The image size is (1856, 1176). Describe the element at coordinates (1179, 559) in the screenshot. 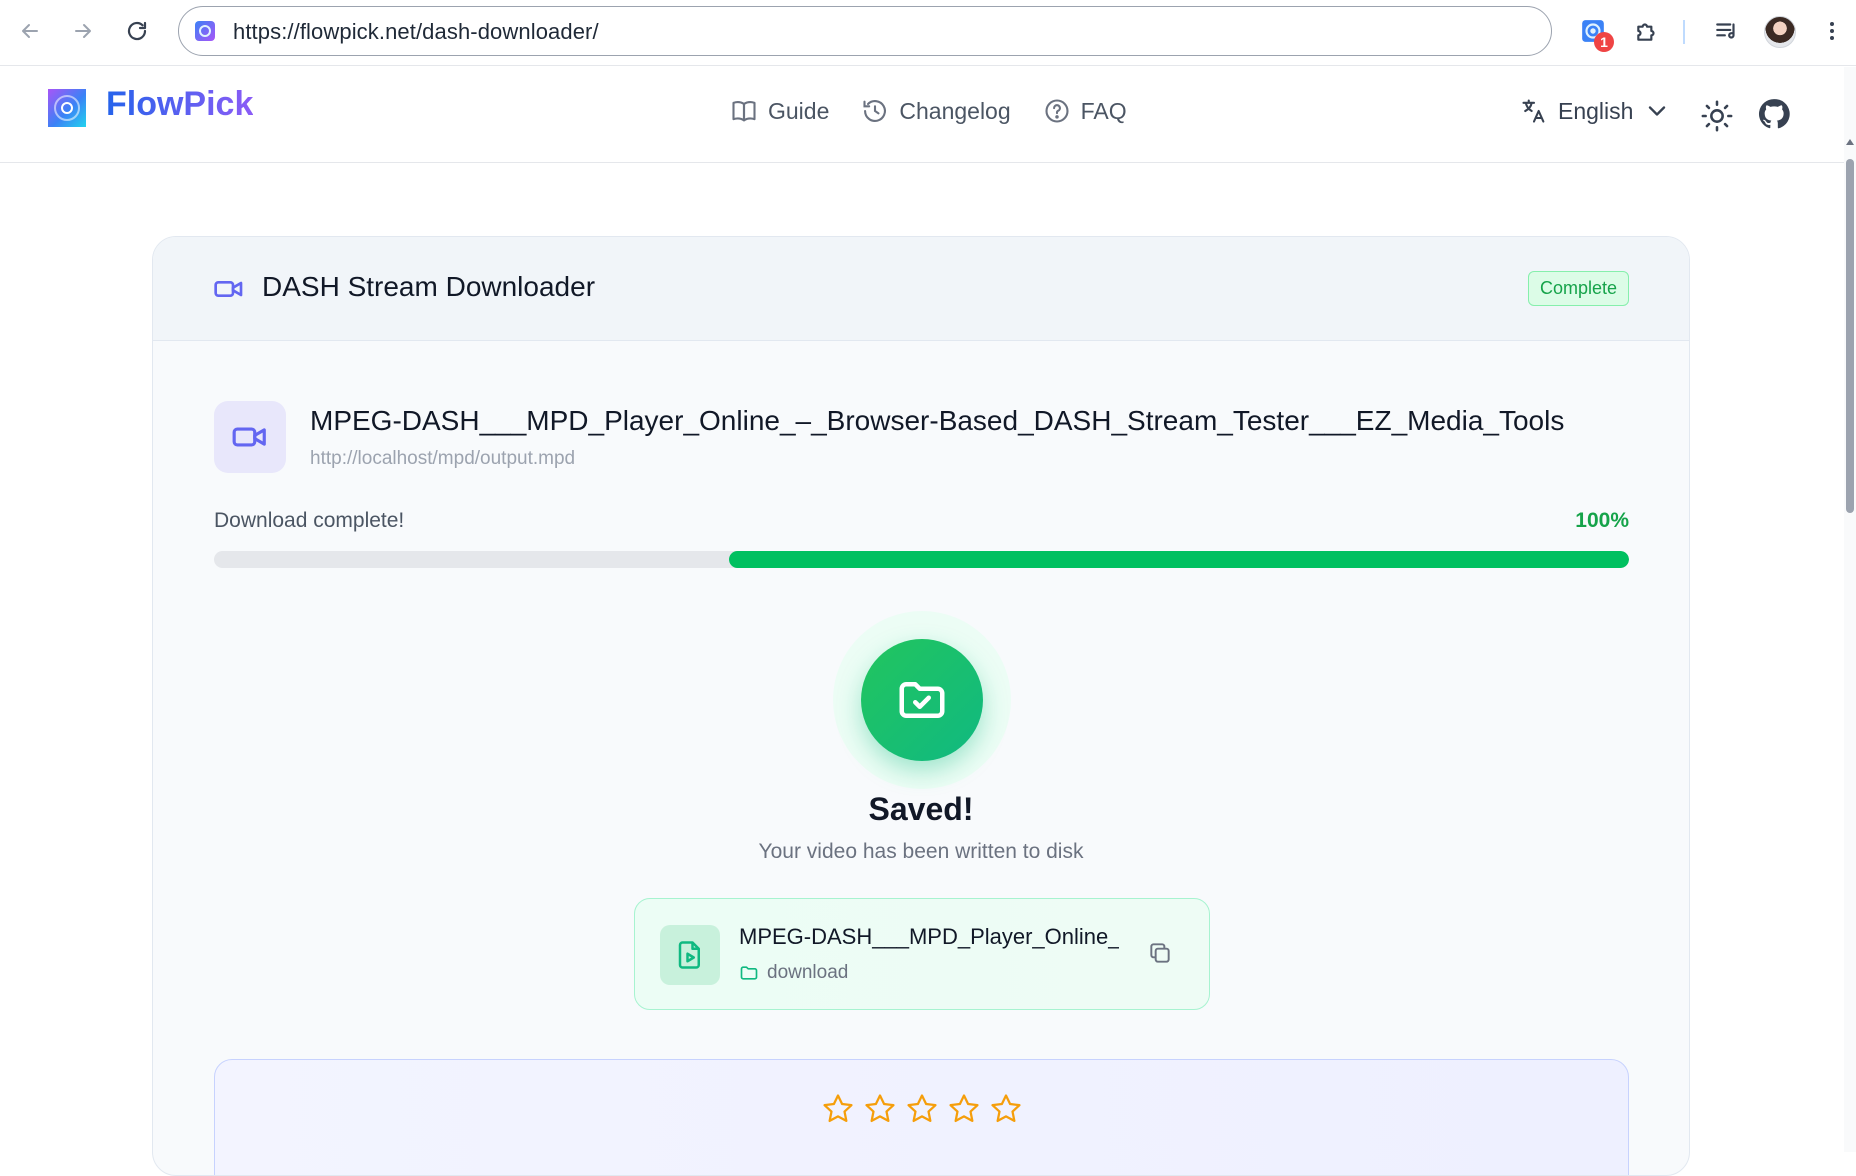

I see `progress-fill` at that location.